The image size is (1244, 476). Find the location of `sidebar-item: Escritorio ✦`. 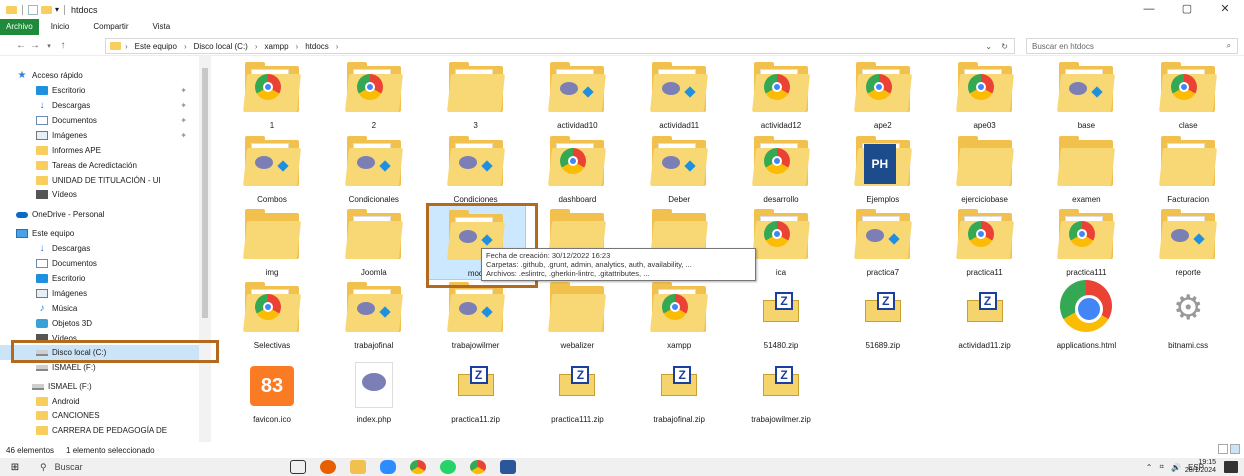

sidebar-item: Escritorio ✦ is located at coordinates (102, 90).